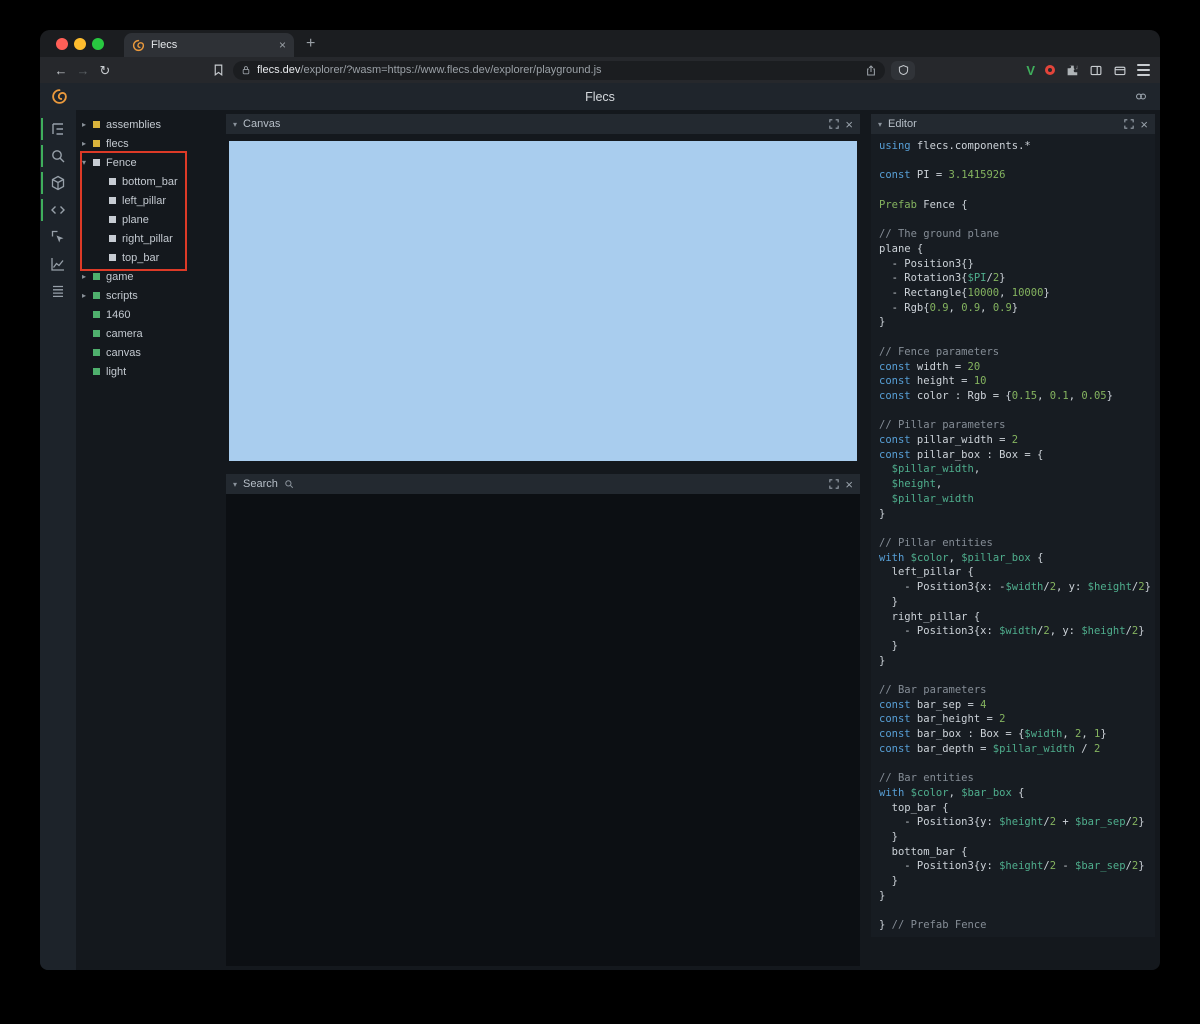 This screenshot has height=1024, width=1200. What do you see at coordinates (80, 43) in the screenshot?
I see `minimize-window-button` at bounding box center [80, 43].